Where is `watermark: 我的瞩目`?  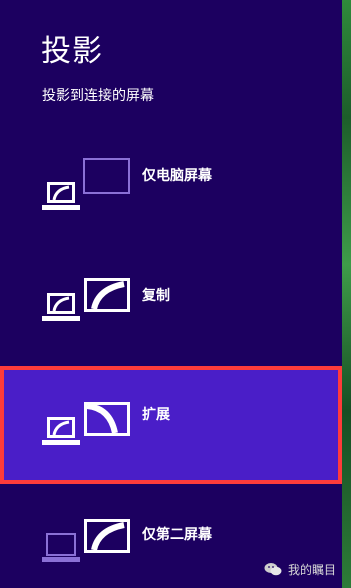
watermark: 我的瞩目 is located at coordinates (300, 569).